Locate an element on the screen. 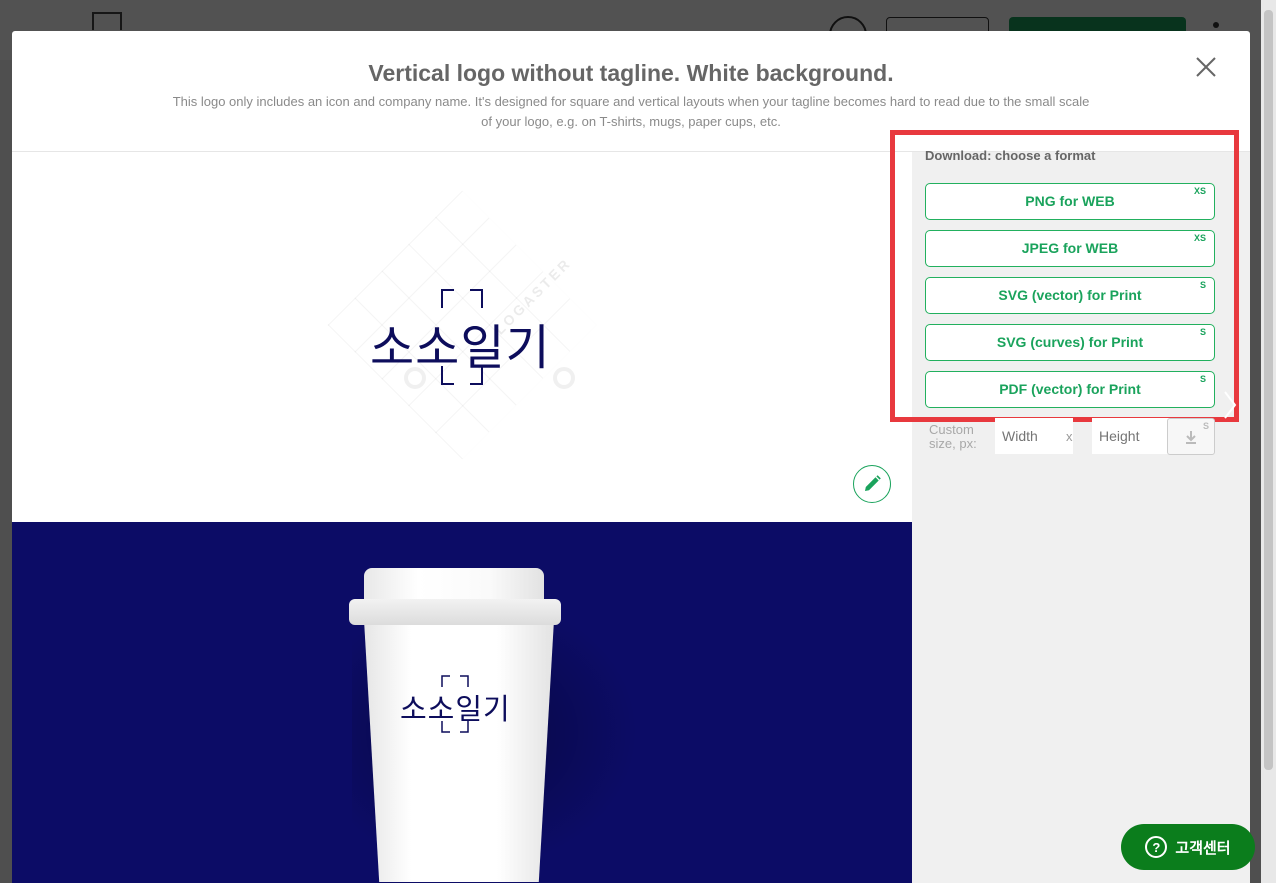 The image size is (1276, 883). customer-center-button: ? 고객센터 is located at coordinates (1188, 847).